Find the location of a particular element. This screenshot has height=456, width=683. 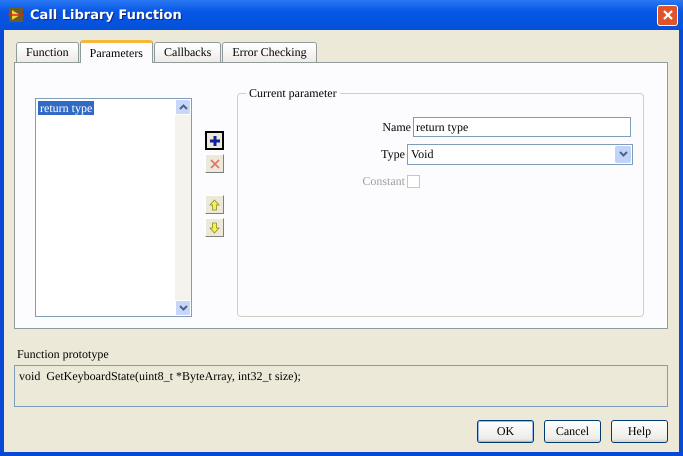

down-button is located at coordinates (214, 227).